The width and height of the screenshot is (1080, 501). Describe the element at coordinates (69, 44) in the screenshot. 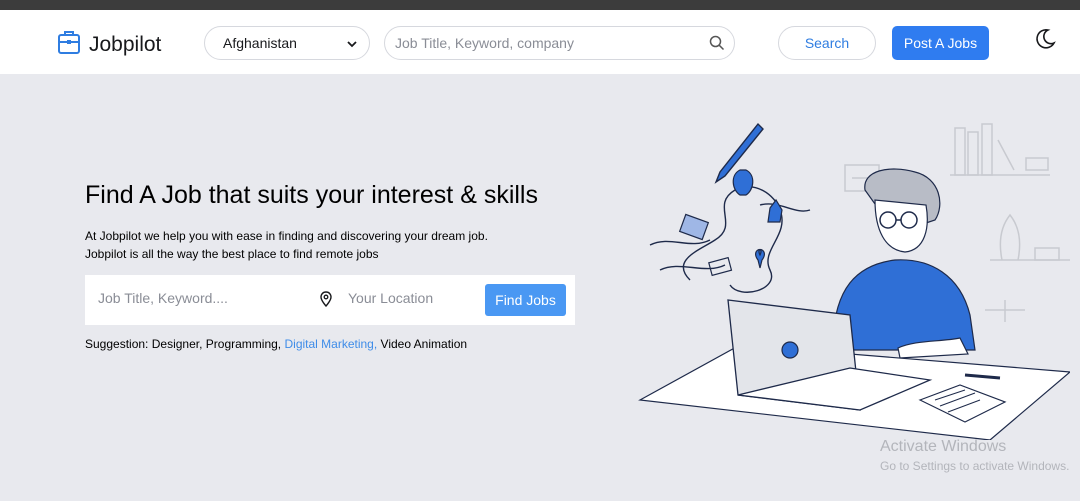

I see `briefcase-icon` at that location.